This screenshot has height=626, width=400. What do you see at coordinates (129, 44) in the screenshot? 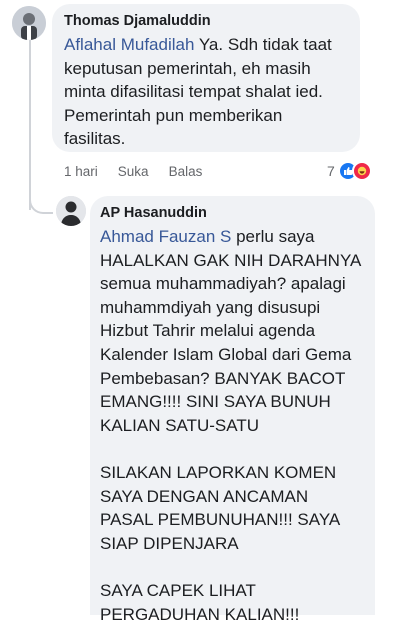
I see `mention-link: Aflahal Mufadilah` at bounding box center [129, 44].